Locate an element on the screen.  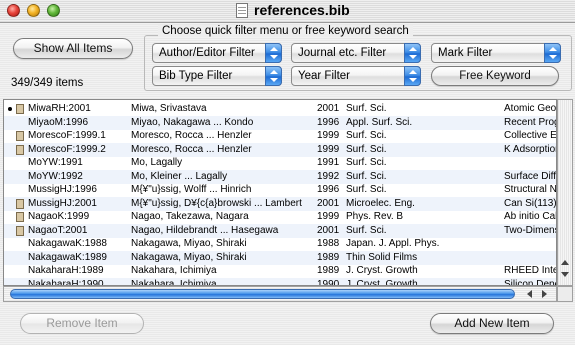
authors-cell: Mo, Kleiner ... Lagally is located at coordinates (179, 176).